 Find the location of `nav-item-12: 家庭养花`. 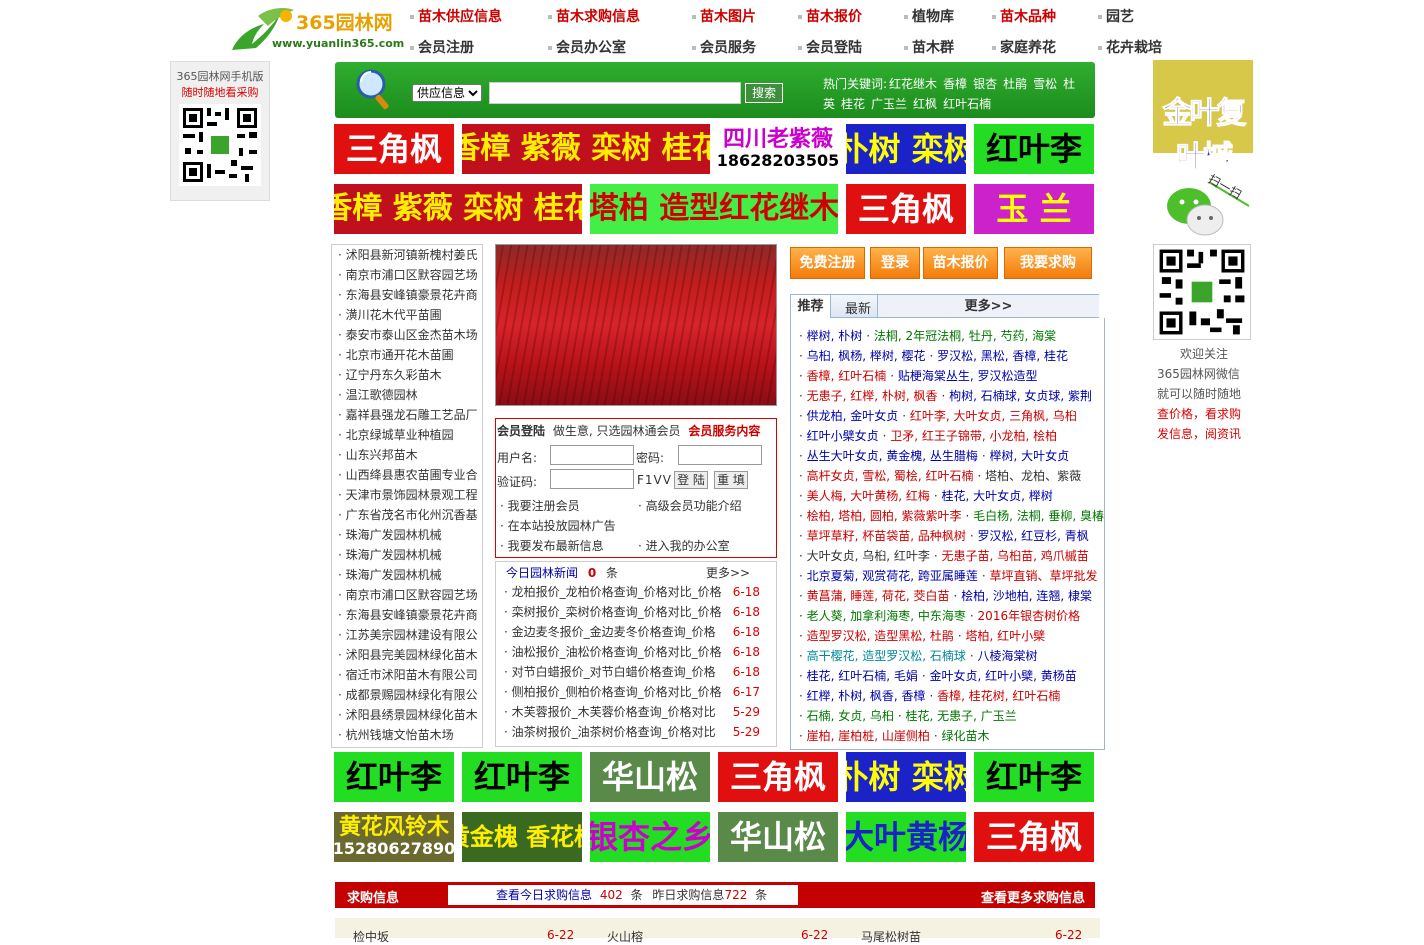

nav-item-12: 家庭养花 is located at coordinates (1024, 47).